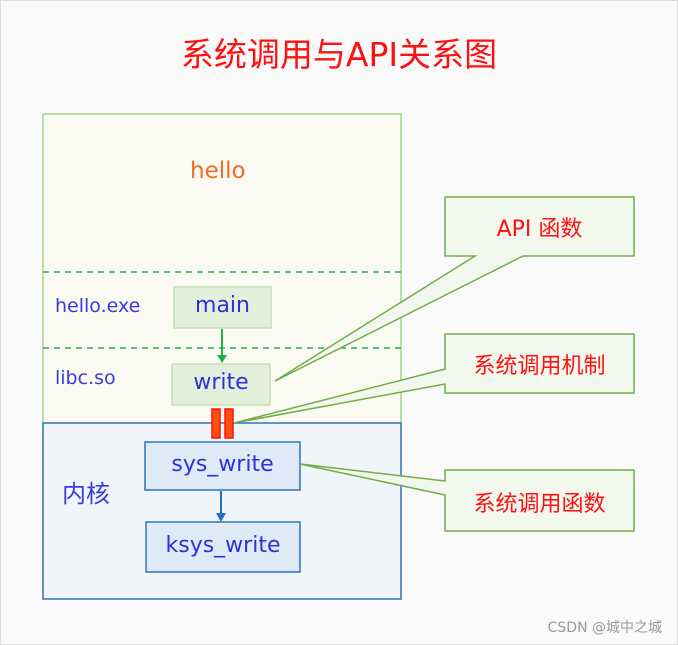 This screenshot has width=678, height=645. What do you see at coordinates (539, 504) in the screenshot?
I see `callout-syscall-function-label: 系统调用函数` at bounding box center [539, 504].